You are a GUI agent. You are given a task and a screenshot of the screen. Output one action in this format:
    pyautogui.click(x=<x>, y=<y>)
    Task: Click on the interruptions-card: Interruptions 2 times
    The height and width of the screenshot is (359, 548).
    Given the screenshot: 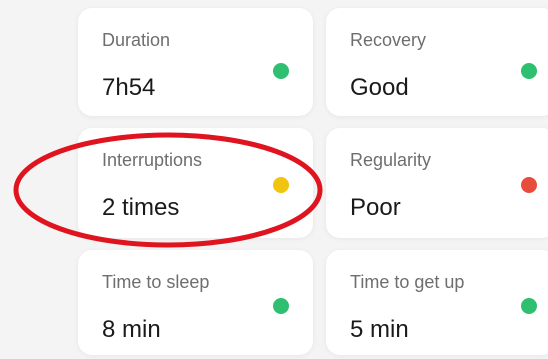 What is the action you would take?
    pyautogui.click(x=195, y=183)
    